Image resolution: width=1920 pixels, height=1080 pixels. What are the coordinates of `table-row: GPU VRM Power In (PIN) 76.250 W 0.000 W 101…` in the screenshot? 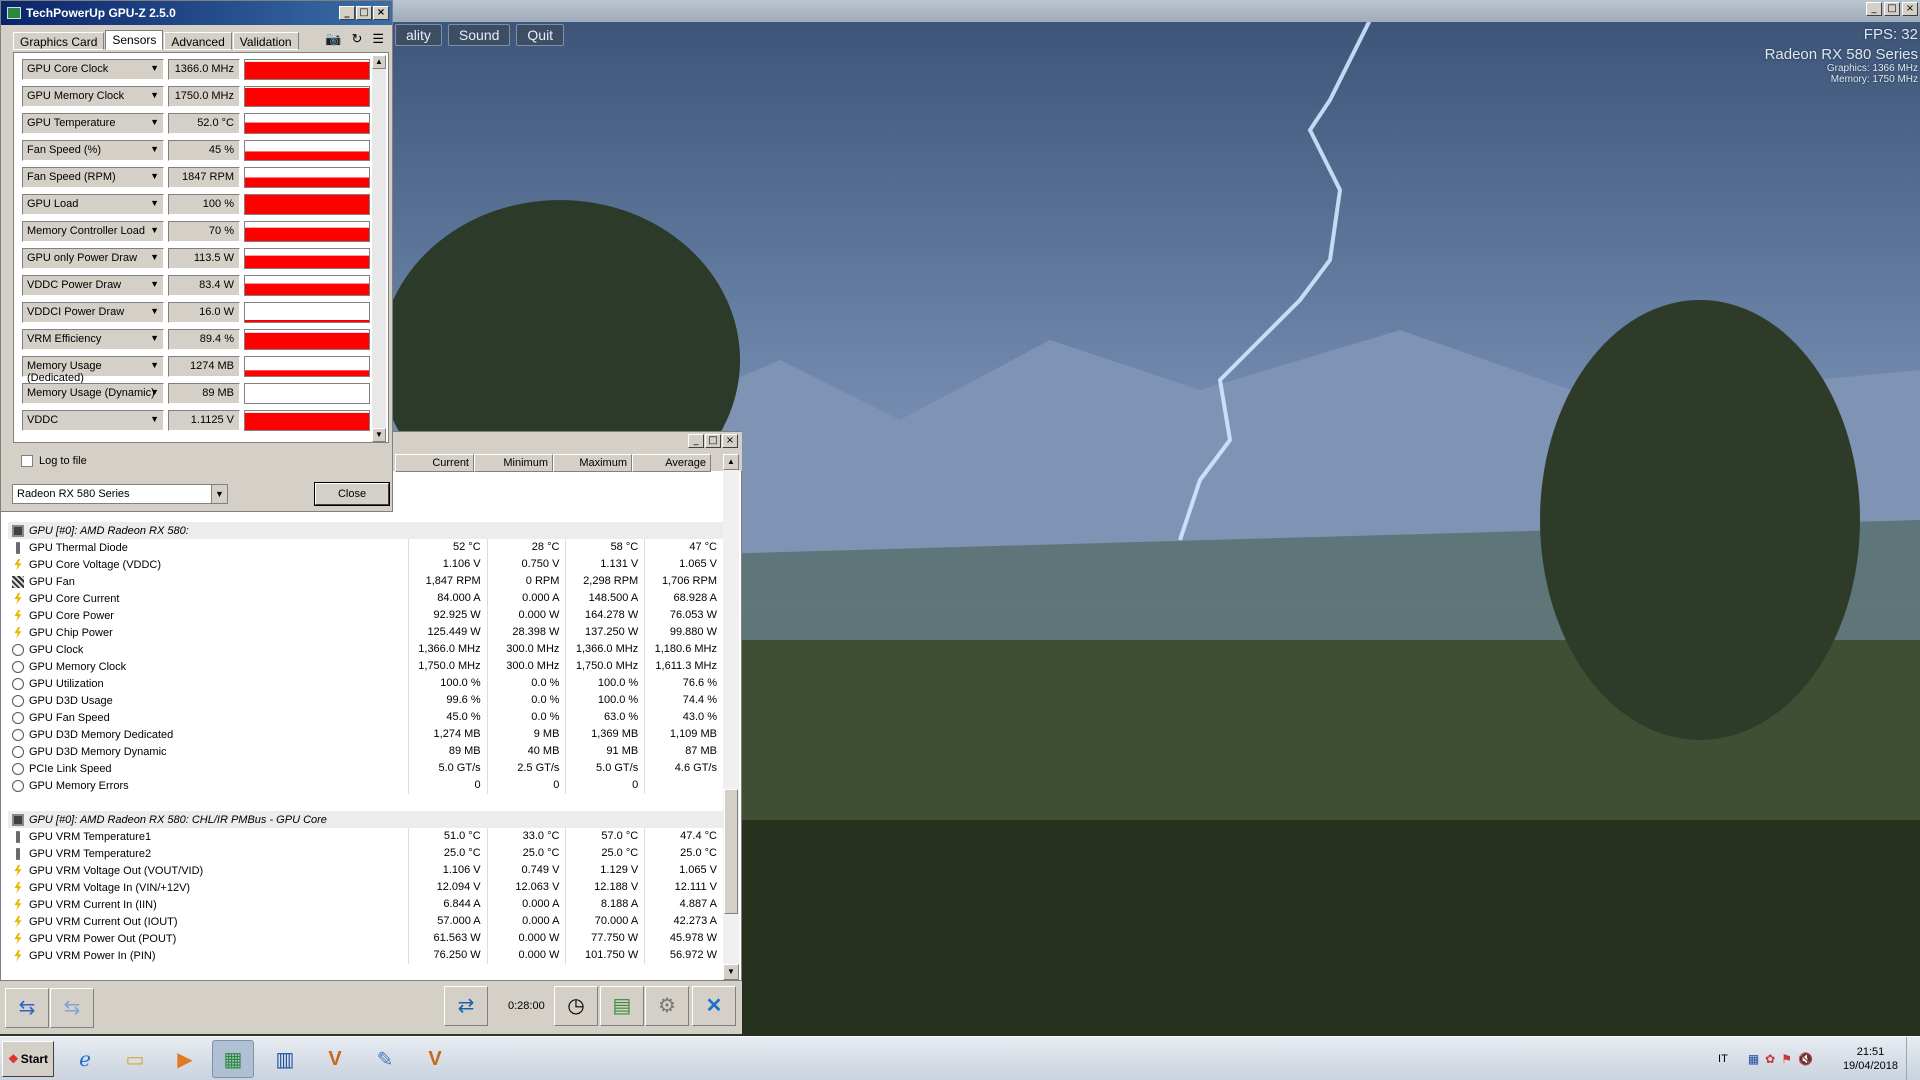 It's located at (365, 955).